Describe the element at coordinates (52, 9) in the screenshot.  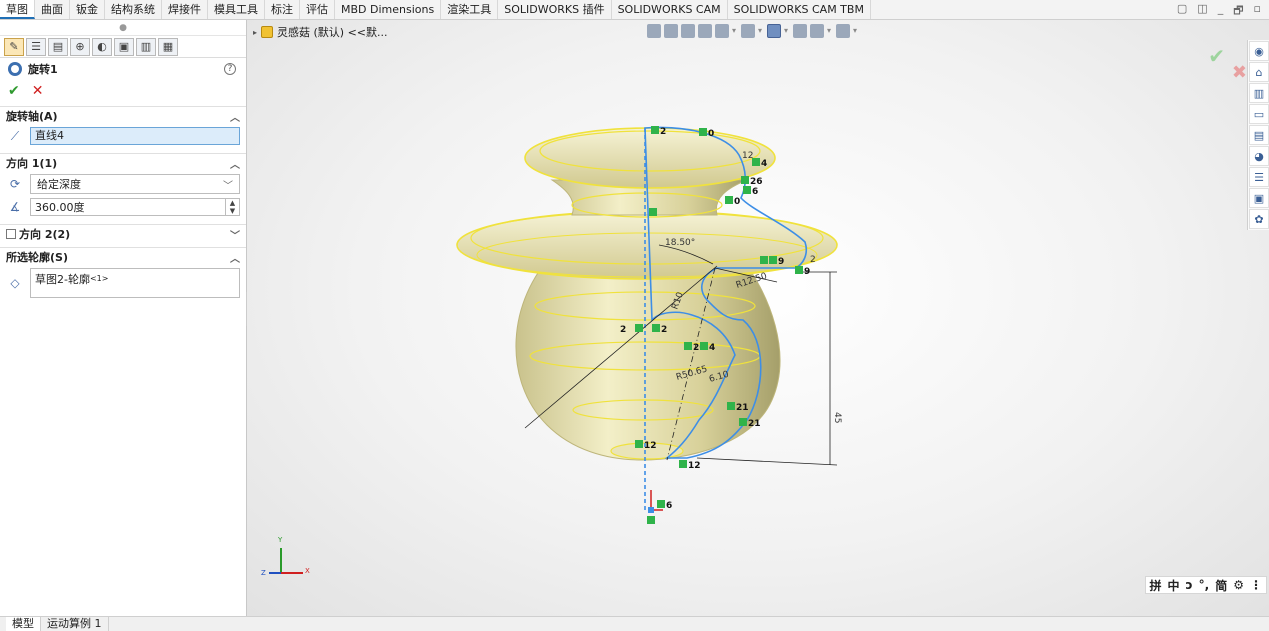
I see `tab-surfaces: 曲面` at that location.